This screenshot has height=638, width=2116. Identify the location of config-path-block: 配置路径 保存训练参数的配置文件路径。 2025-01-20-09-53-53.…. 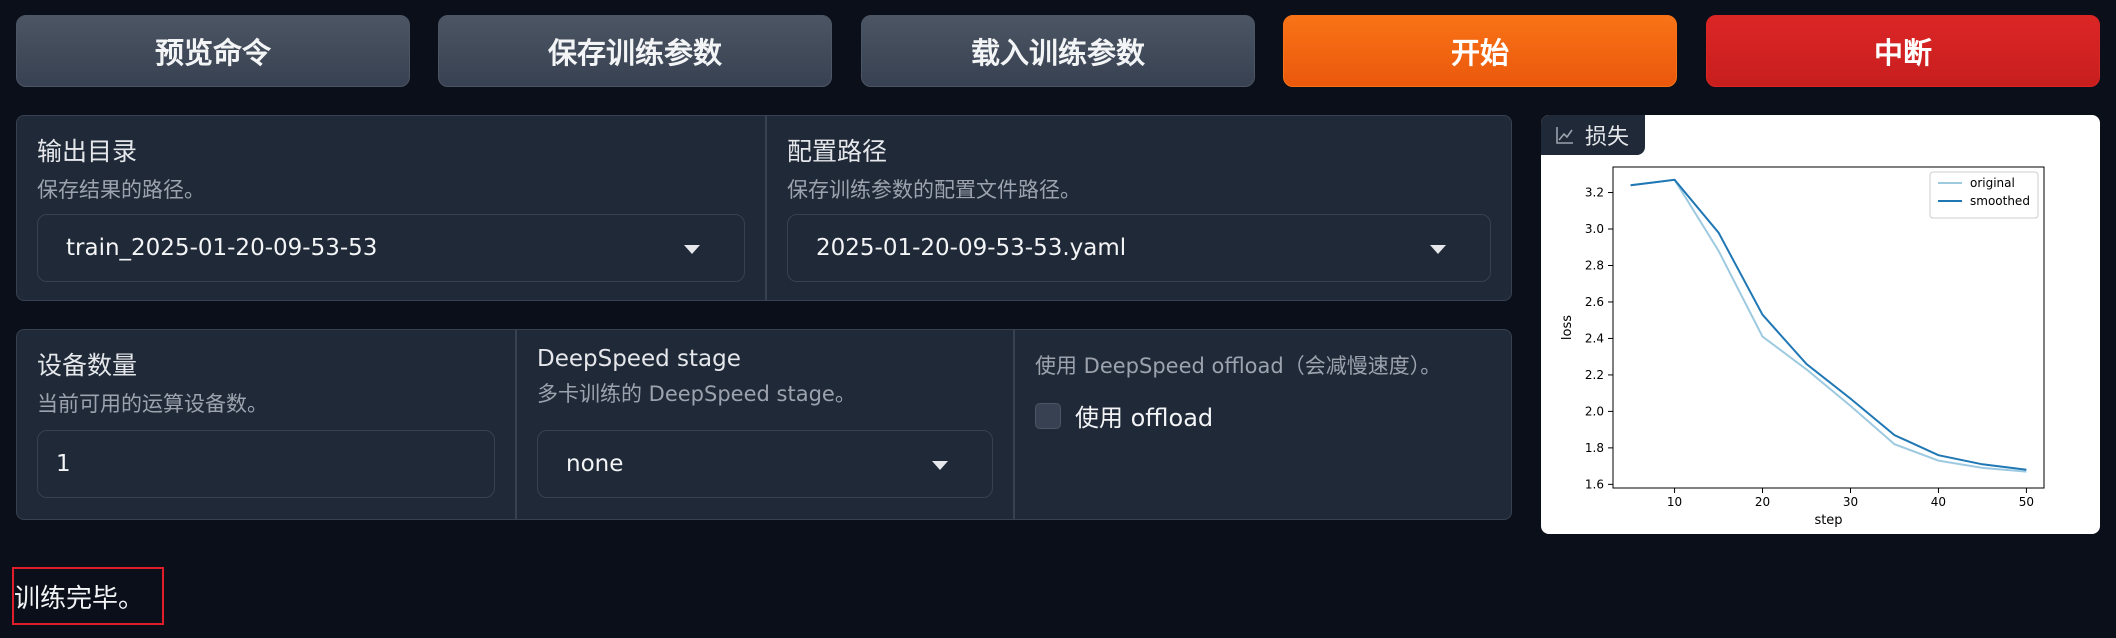
(1138, 208).